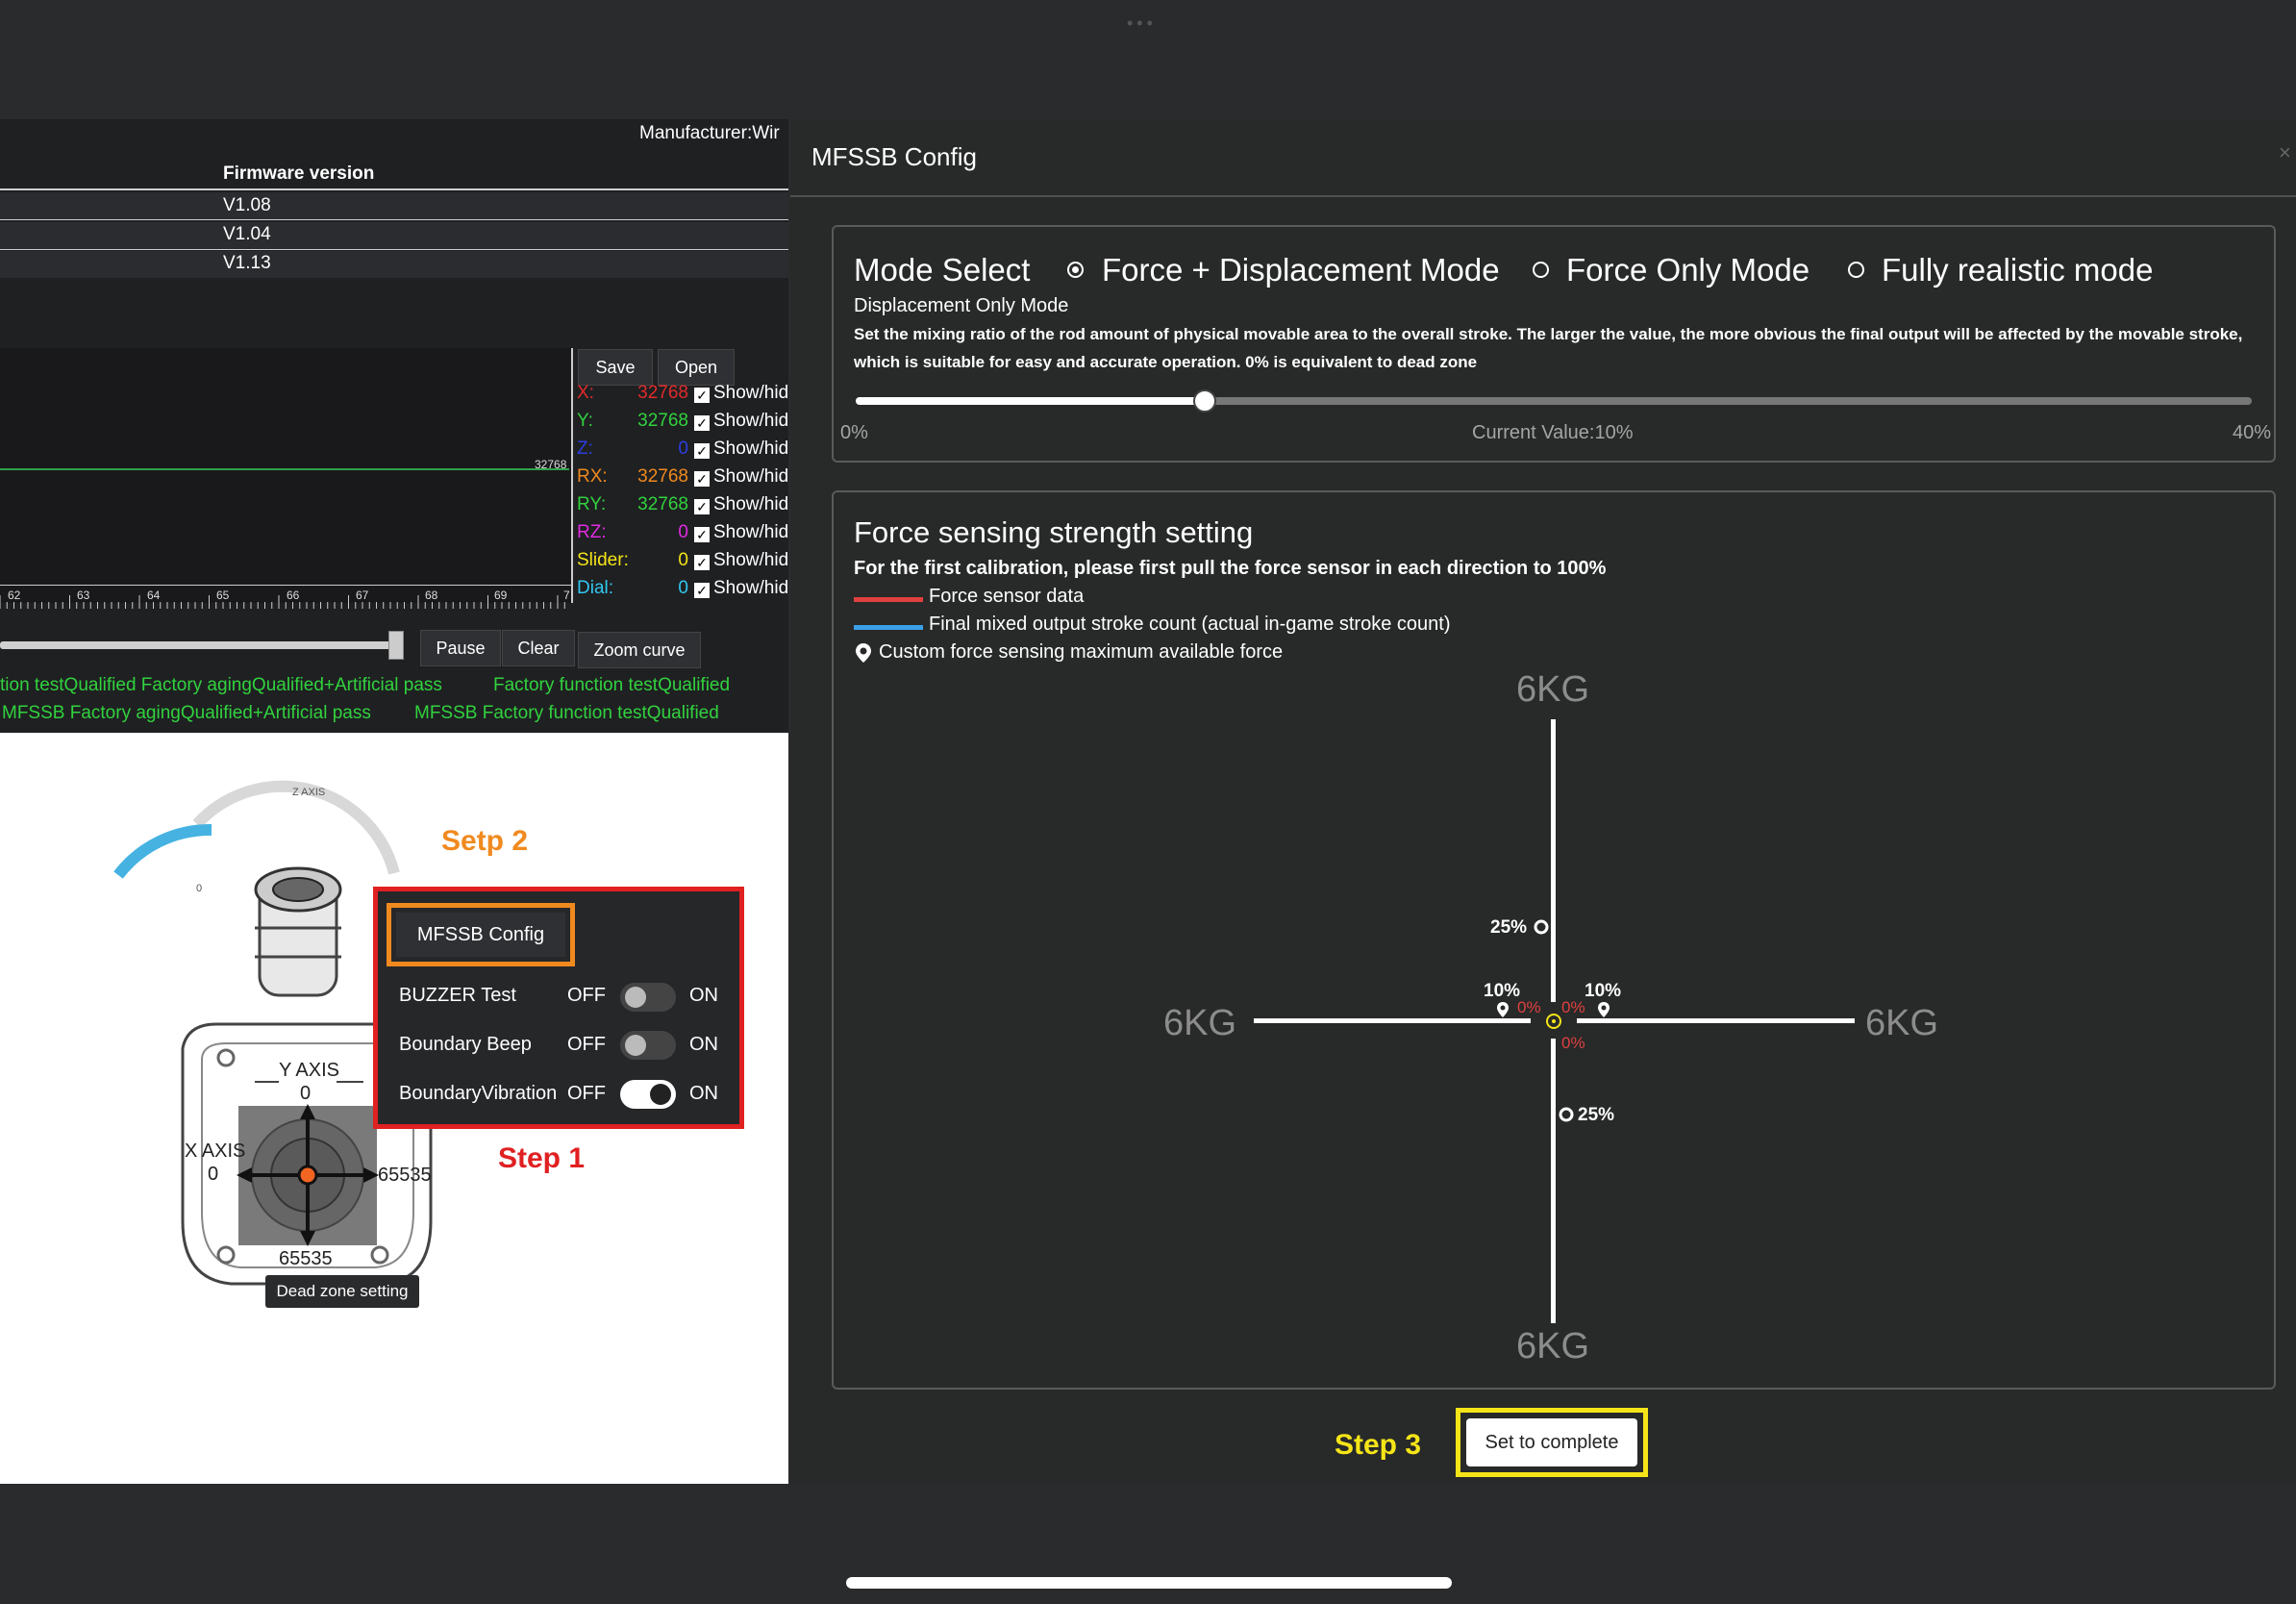 The height and width of the screenshot is (1604, 2296). I want to click on divider, so click(394, 249).